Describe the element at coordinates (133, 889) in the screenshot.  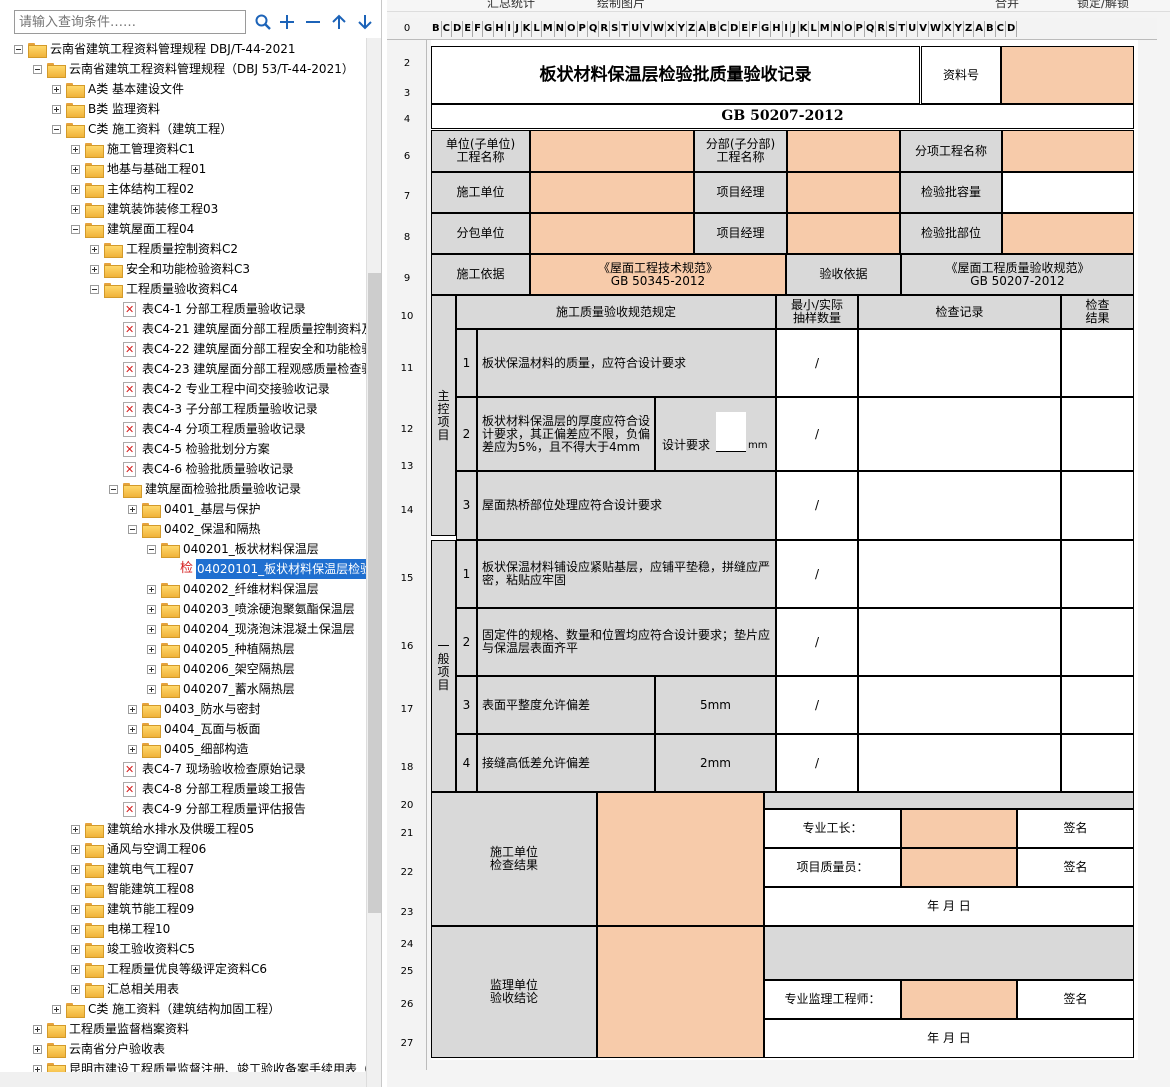
I see `tree-item: 智能建筑工程08` at that location.